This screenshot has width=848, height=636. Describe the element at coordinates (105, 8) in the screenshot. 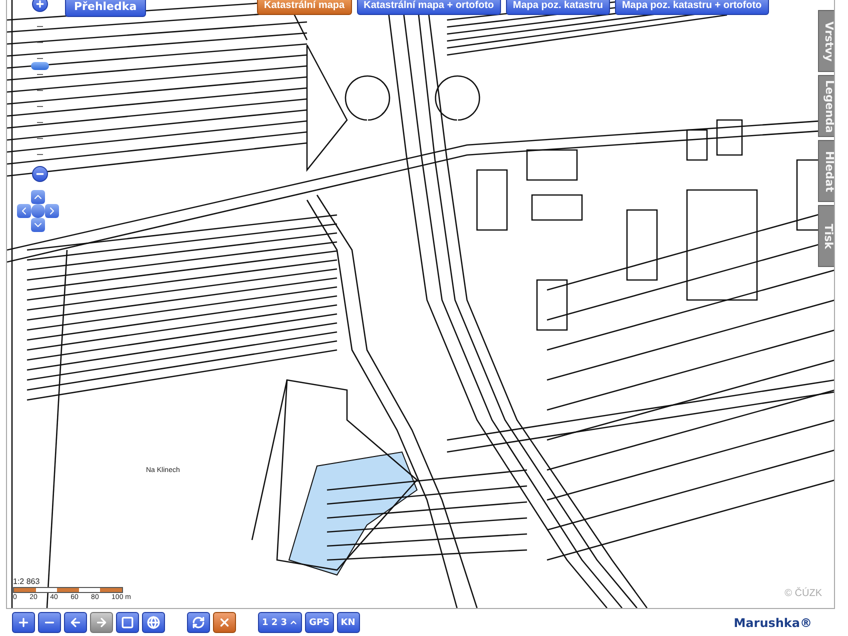

I see `overview-button: Přehledka` at that location.